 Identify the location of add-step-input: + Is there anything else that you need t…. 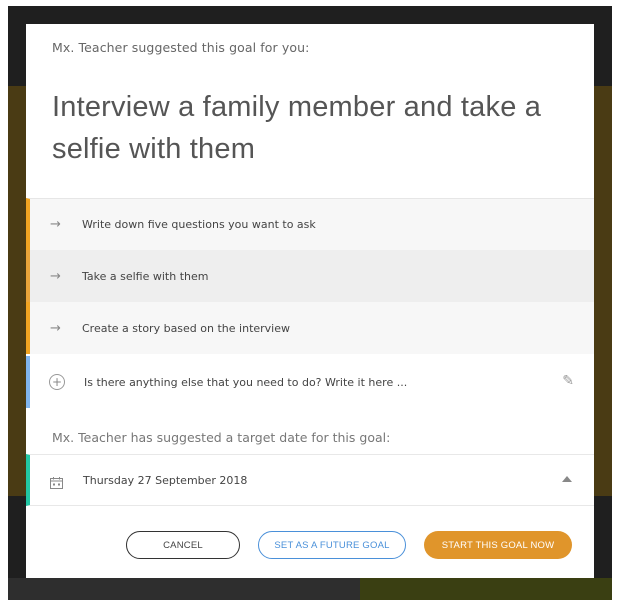
(310, 382).